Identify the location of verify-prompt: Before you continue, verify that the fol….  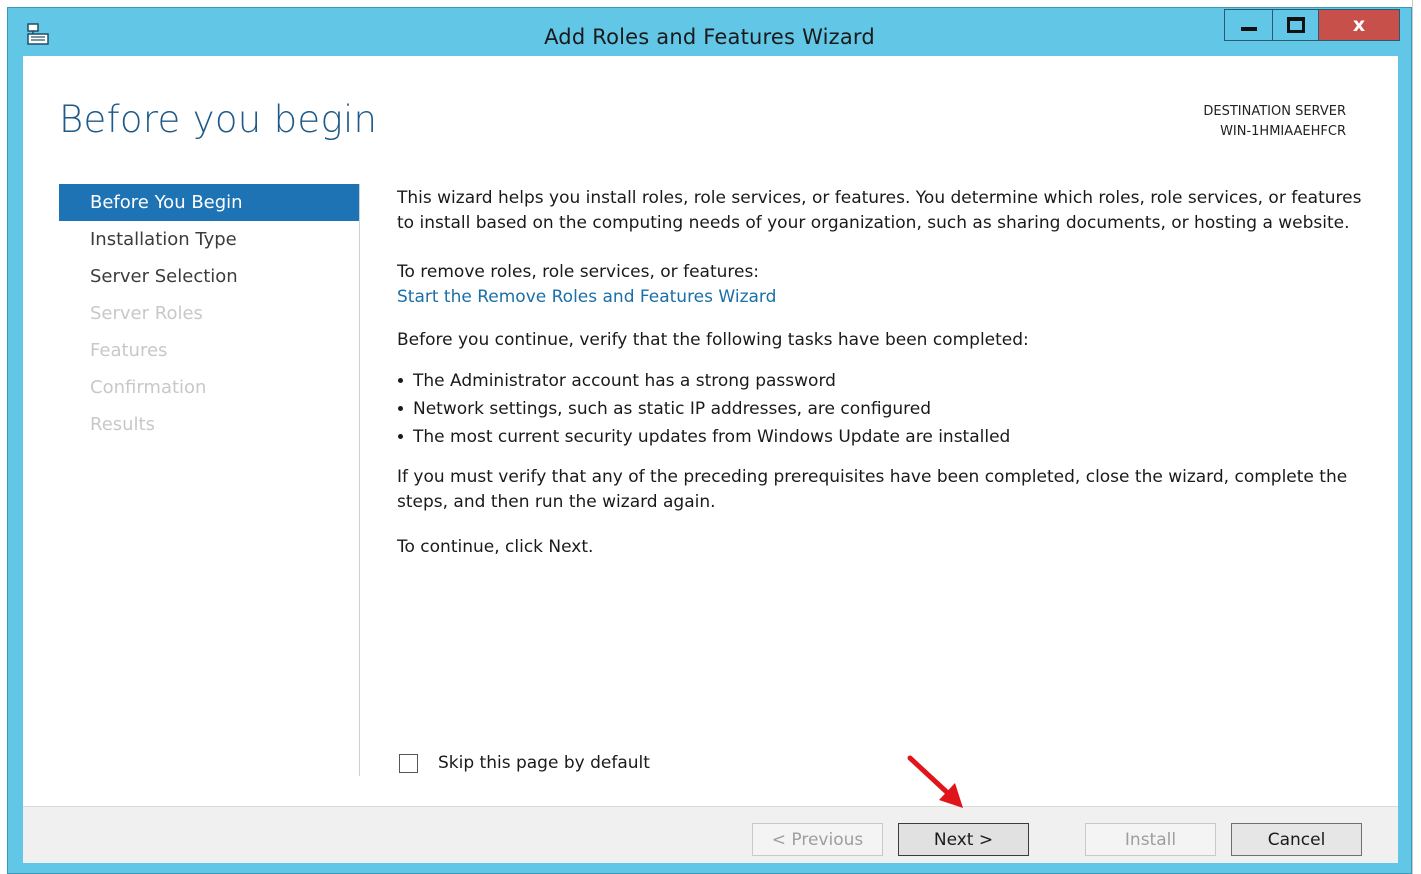
(713, 340).